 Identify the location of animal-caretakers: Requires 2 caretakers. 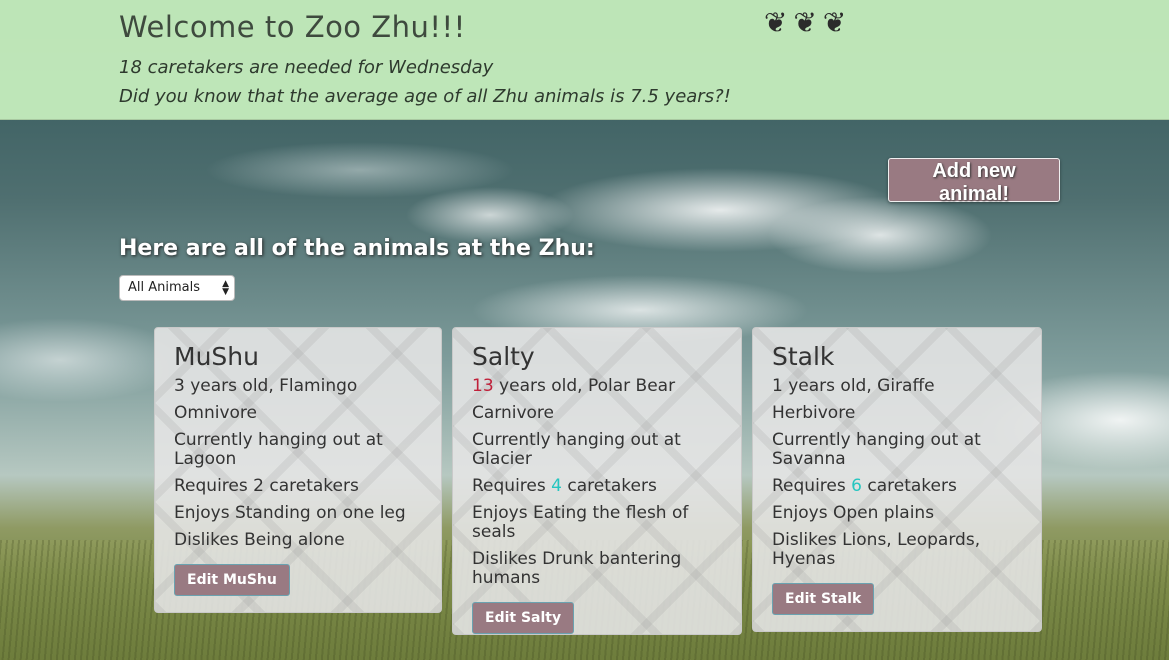
(266, 486).